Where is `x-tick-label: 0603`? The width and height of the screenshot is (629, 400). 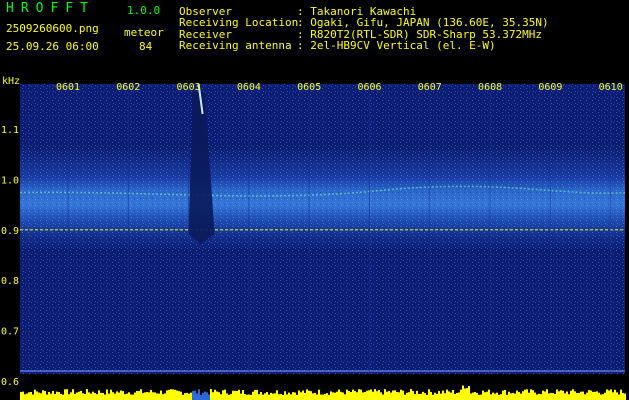 x-tick-label: 0603 is located at coordinates (189, 87).